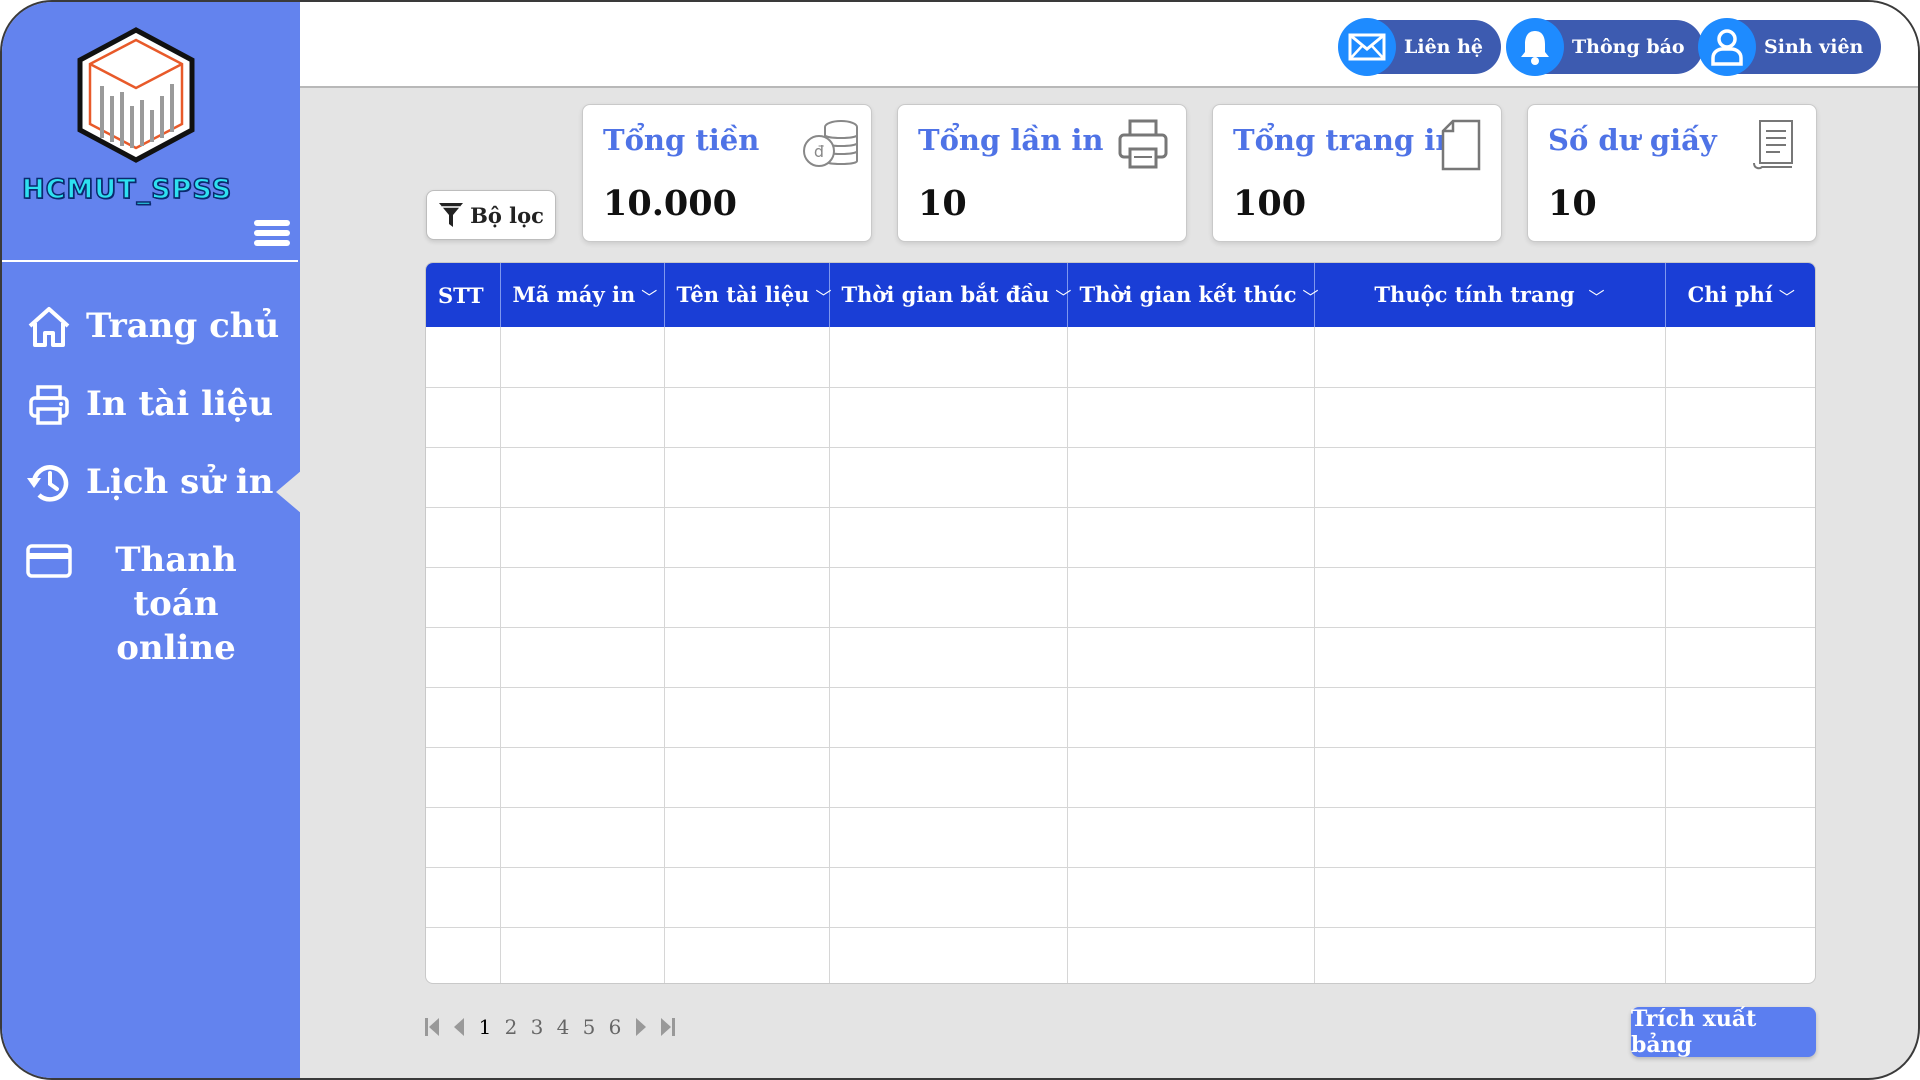 This screenshot has height=1080, width=1920. I want to click on notifications-label: Thông báo, so click(1628, 47).